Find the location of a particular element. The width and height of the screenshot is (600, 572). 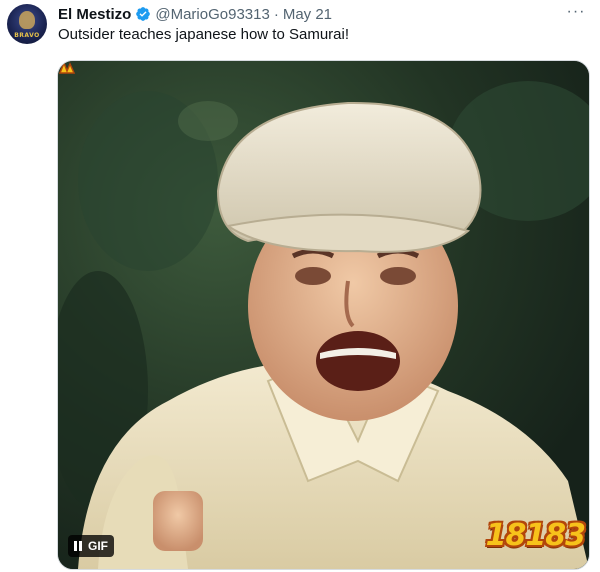

gif-label: GIF is located at coordinates (98, 546).